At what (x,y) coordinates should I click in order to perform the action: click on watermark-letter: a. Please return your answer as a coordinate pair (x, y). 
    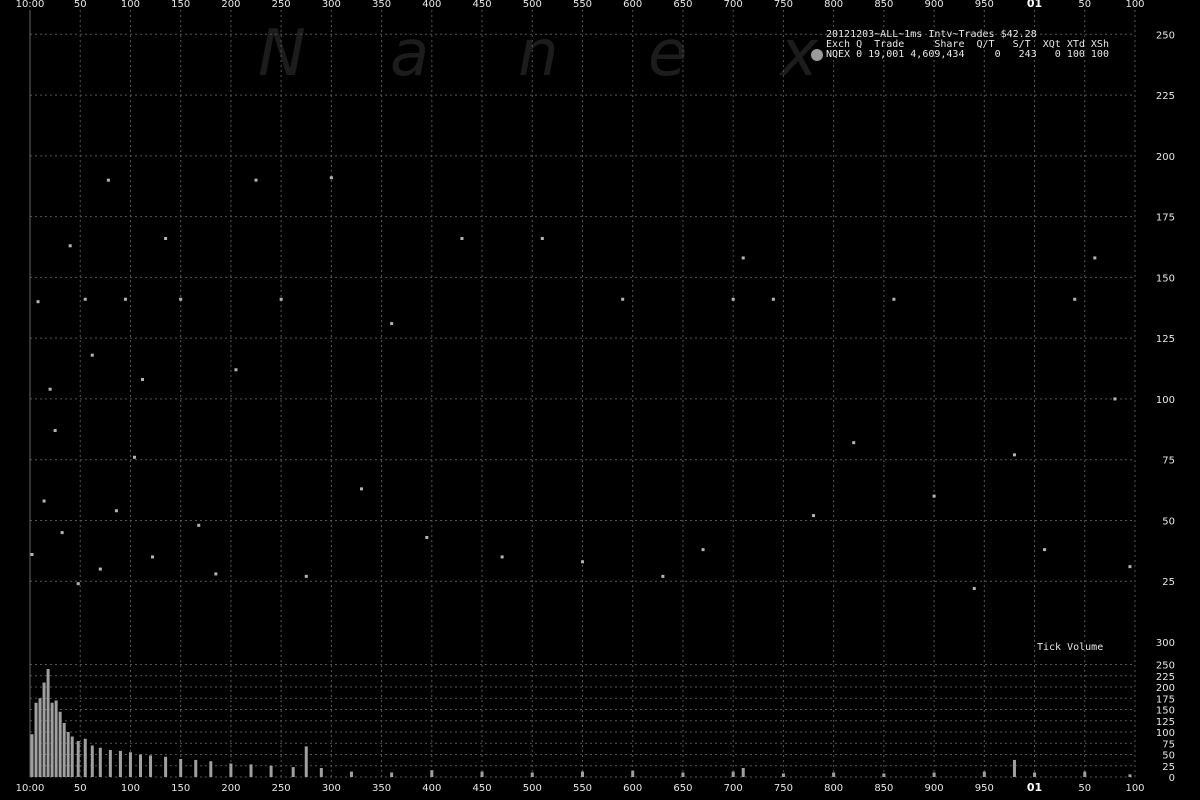
    Looking at the image, I should click on (409, 54).